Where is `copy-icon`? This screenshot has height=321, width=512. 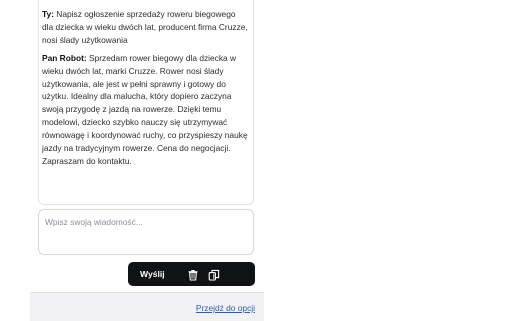 copy-icon is located at coordinates (214, 274).